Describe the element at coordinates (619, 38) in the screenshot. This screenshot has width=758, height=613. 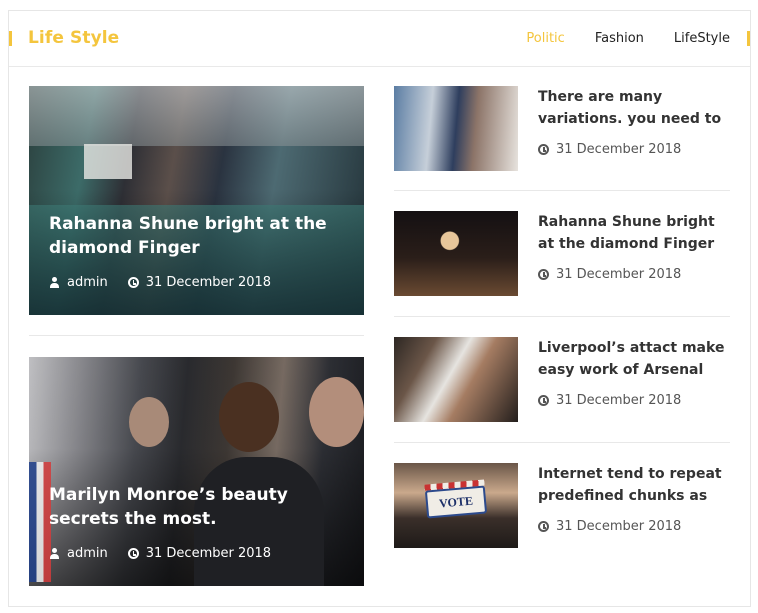
I see `tab-fashion: Fashion` at that location.